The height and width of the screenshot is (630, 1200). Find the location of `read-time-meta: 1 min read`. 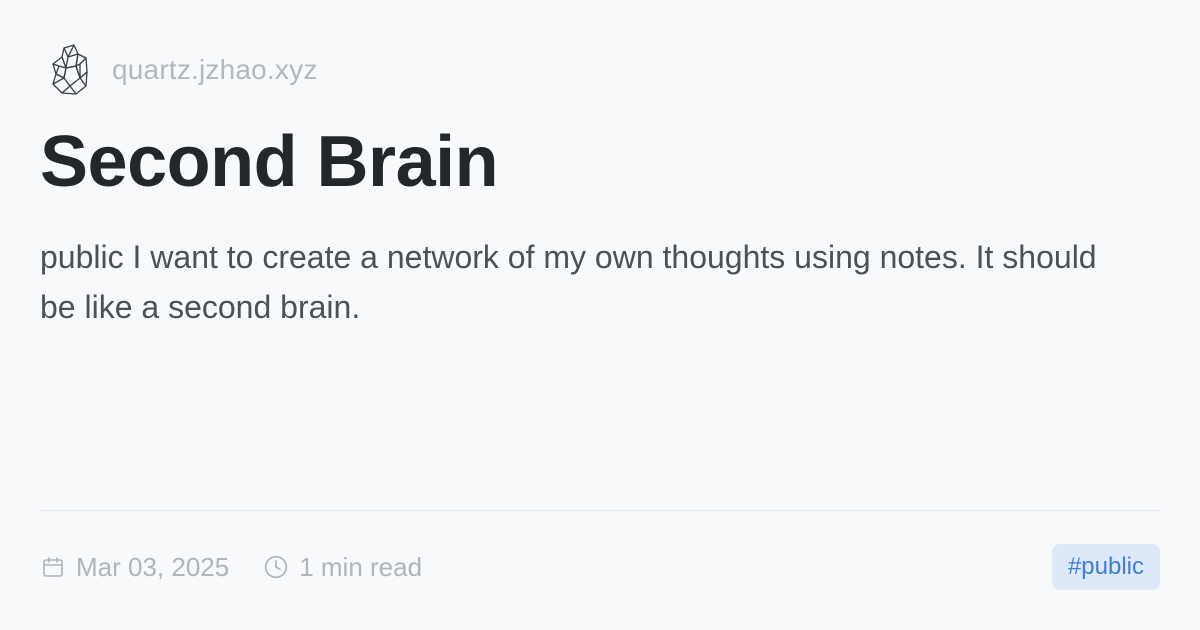

read-time-meta: 1 min read is located at coordinates (342, 567).